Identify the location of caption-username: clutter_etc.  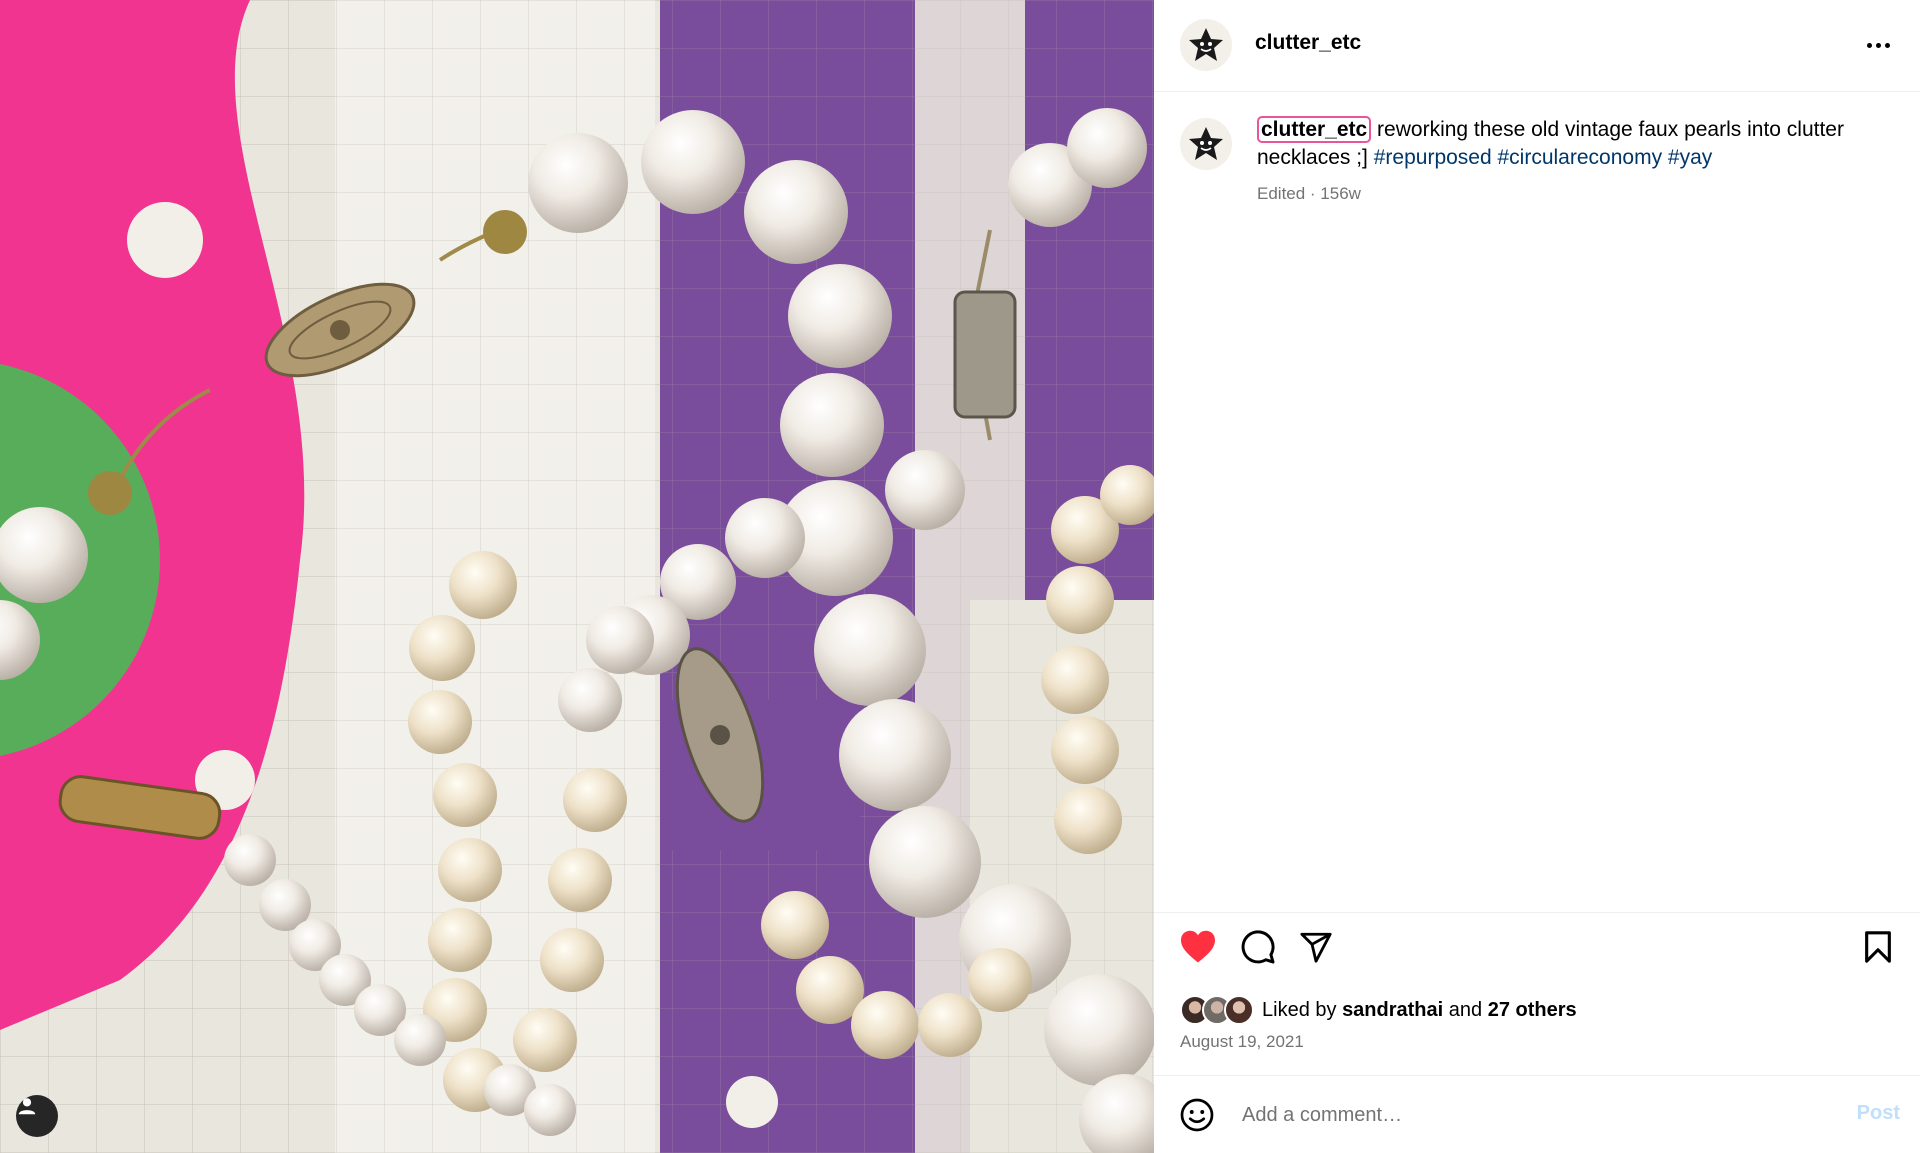
(1314, 129).